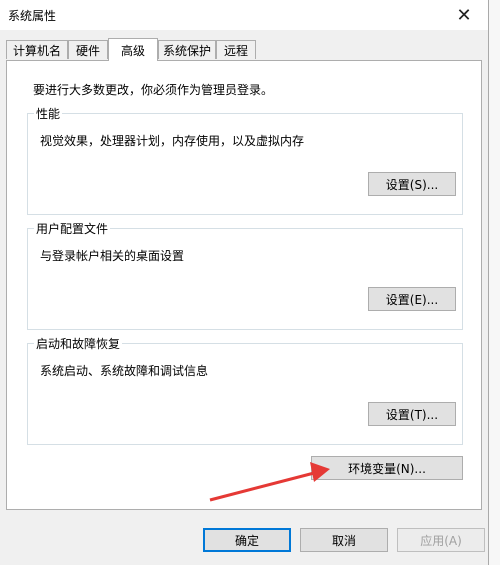 The image size is (500, 565). I want to click on cancel-button: 取消, so click(344, 540).